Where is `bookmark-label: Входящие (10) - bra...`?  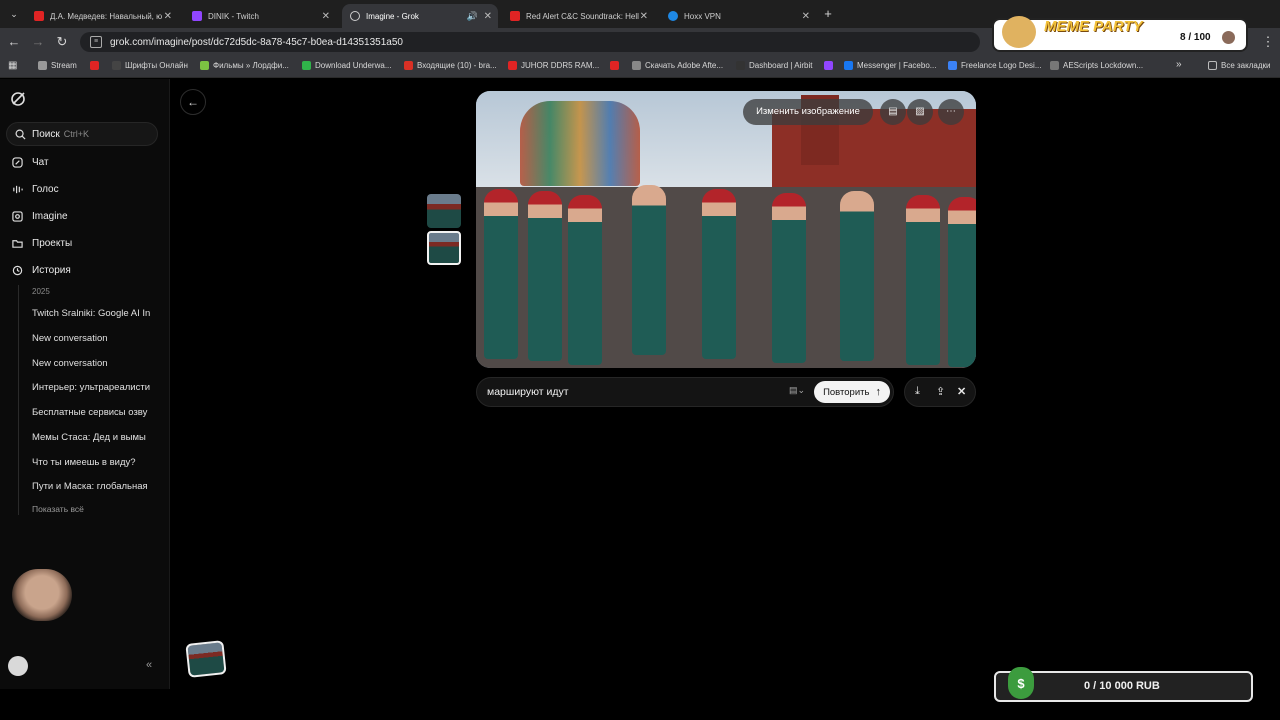
bookmark-label: Входящие (10) - bra... is located at coordinates (457, 65).